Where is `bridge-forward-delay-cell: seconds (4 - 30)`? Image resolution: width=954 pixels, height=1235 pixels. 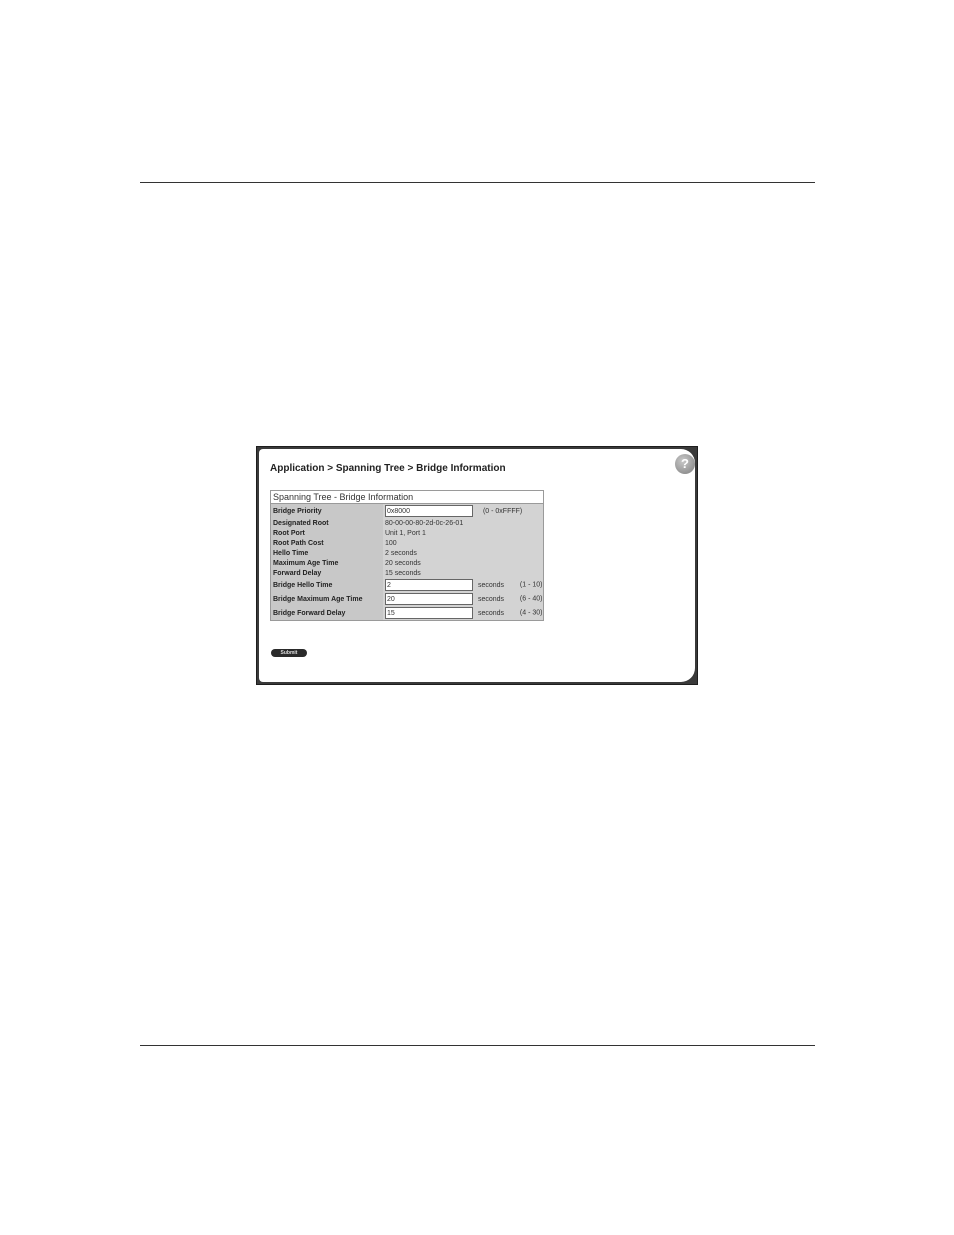 bridge-forward-delay-cell: seconds (4 - 30) is located at coordinates (463, 613).